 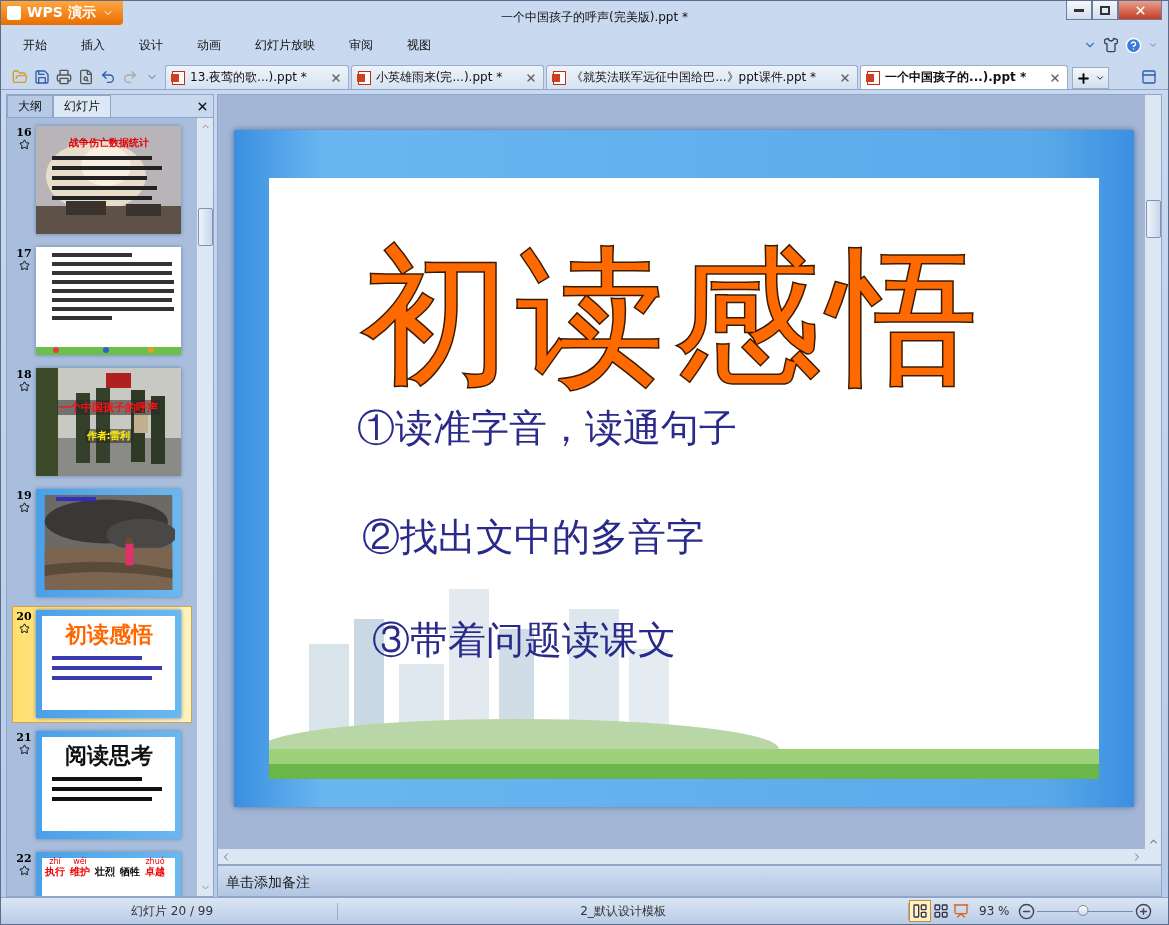 What do you see at coordinates (1026, 911) in the screenshot?
I see `zoom-out-icon` at bounding box center [1026, 911].